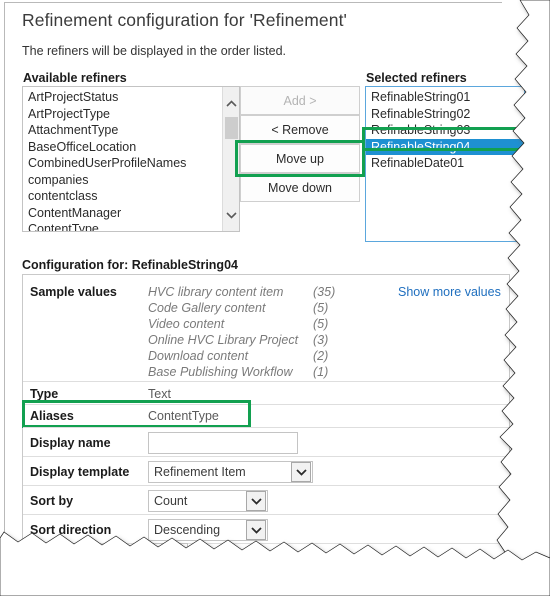  I want to click on max-refiner-values-label-line2: refiner values:, so click(73, 570).